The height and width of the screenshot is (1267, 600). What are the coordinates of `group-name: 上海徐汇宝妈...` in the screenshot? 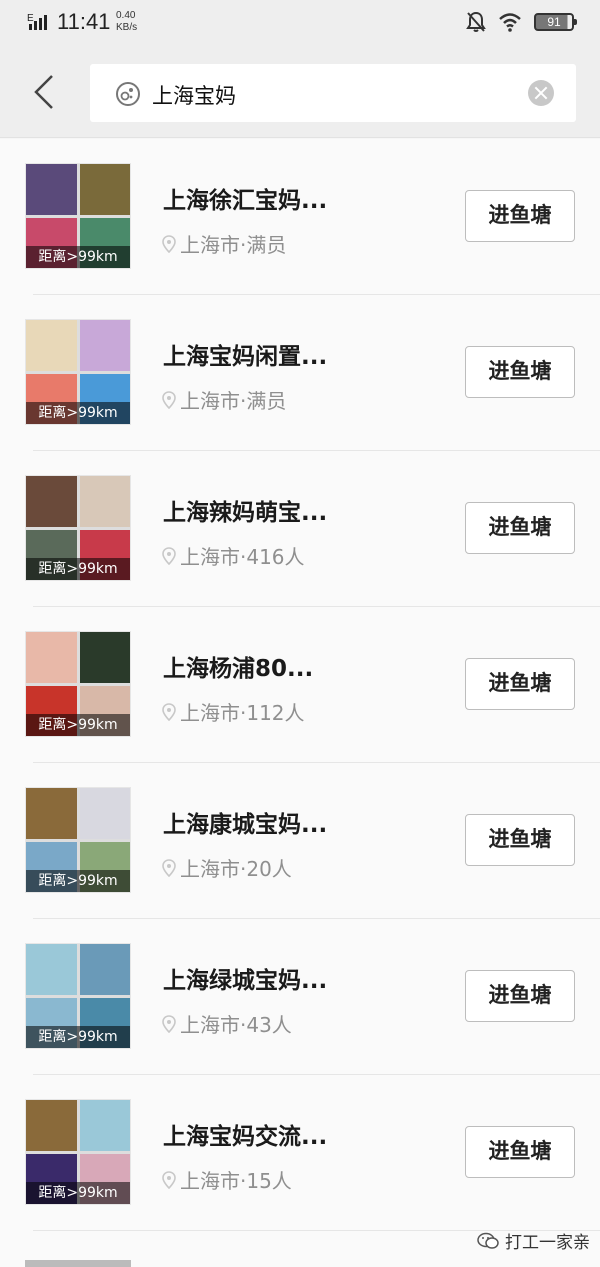 It's located at (245, 201).